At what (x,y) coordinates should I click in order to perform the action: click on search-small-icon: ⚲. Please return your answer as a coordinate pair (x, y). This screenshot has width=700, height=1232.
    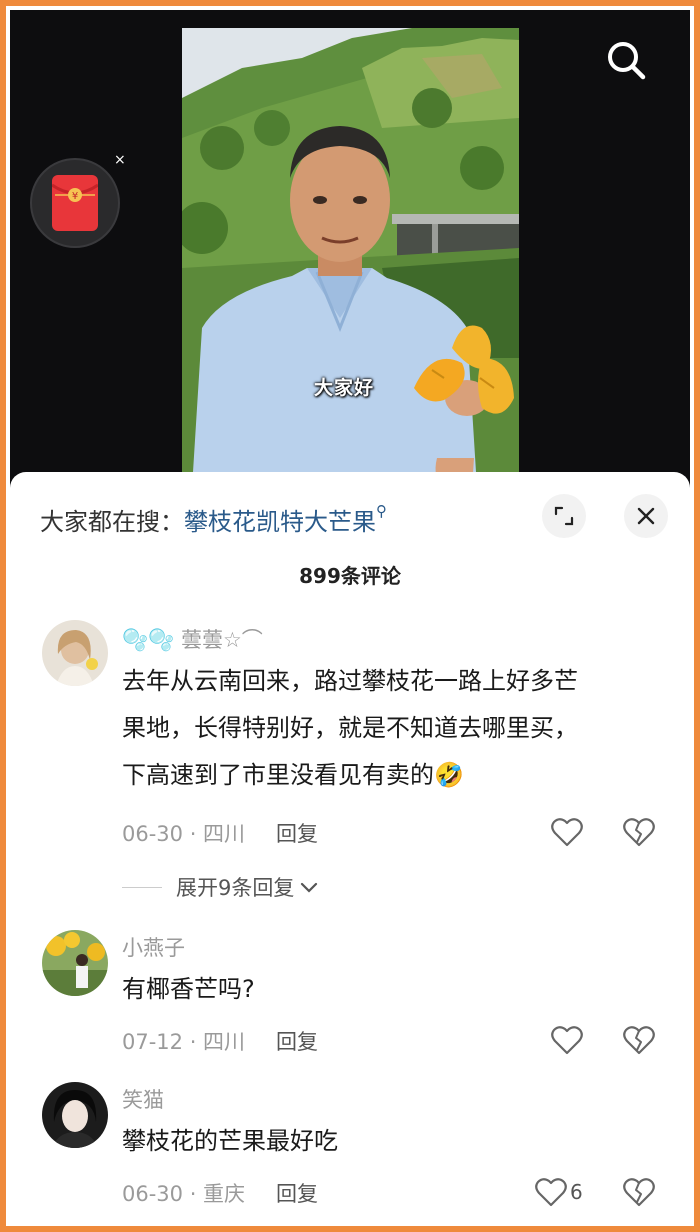
    Looking at the image, I should click on (381, 511).